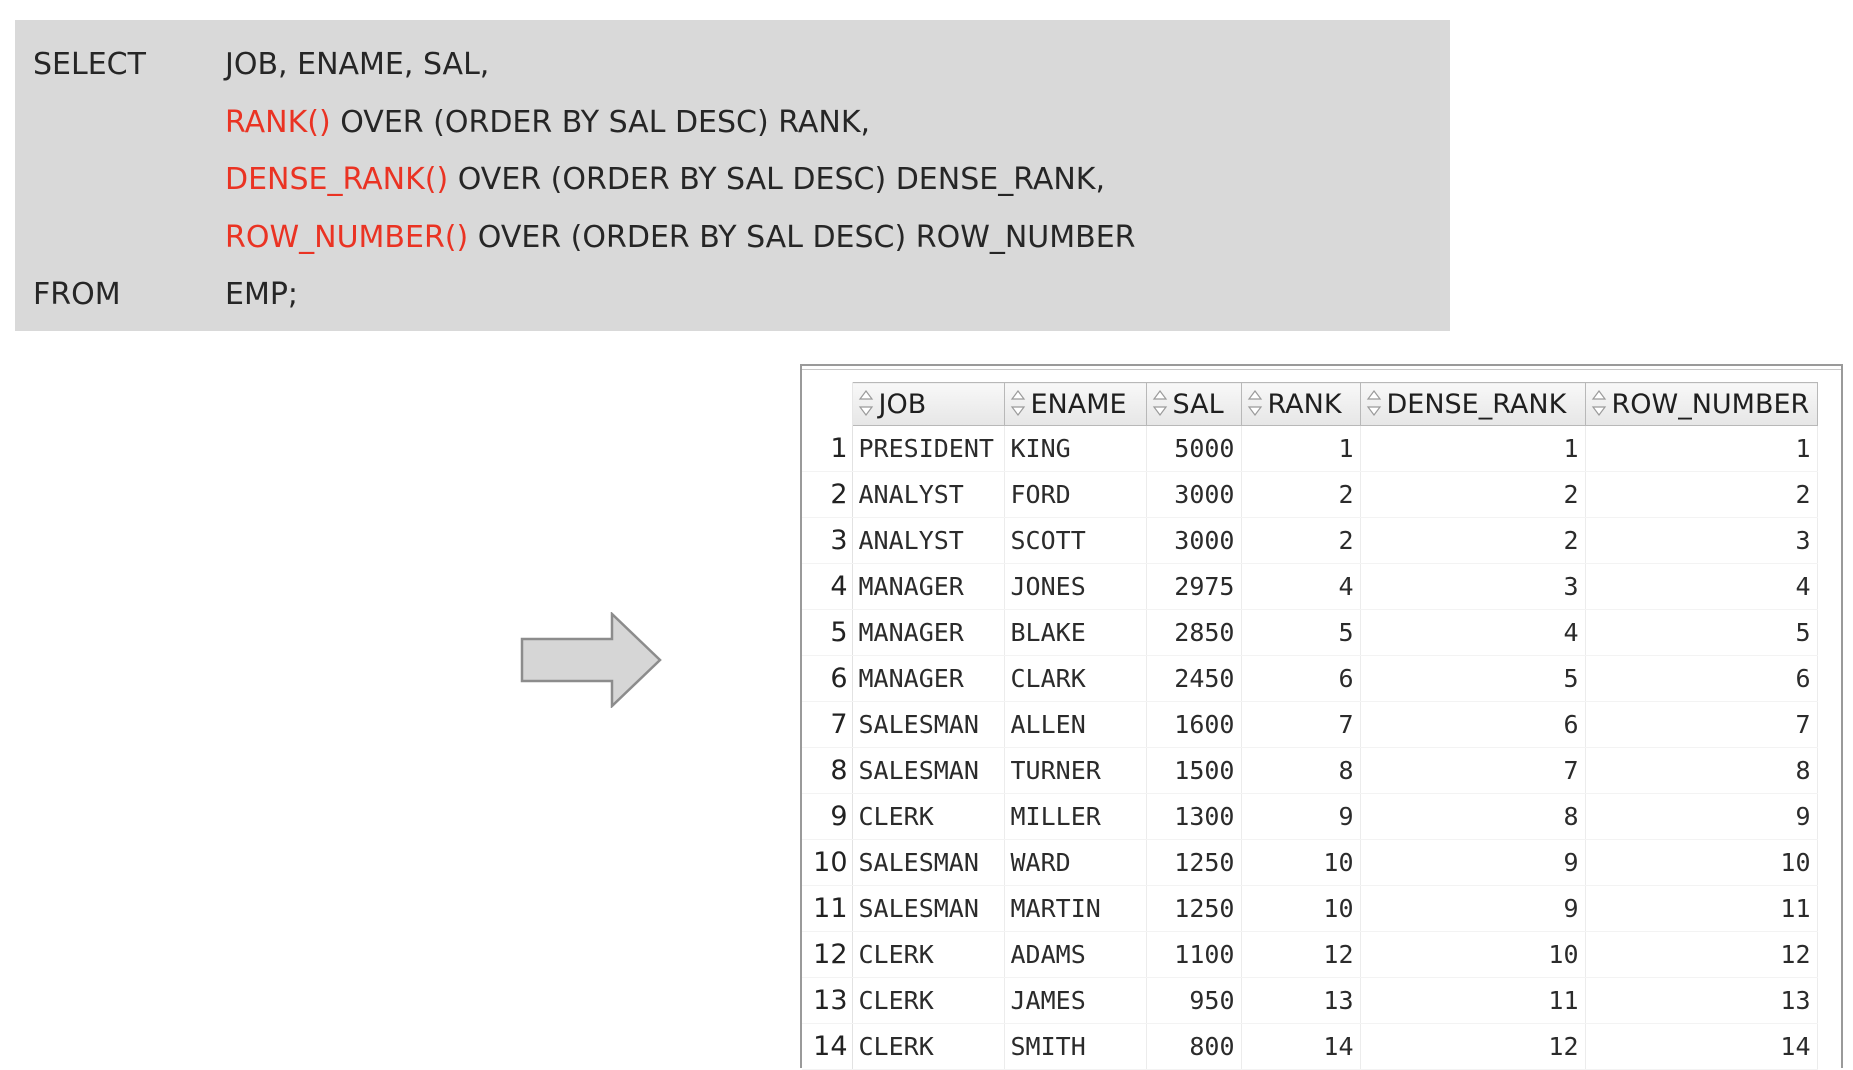 The image size is (1853, 1070). Describe the element at coordinates (1310, 862) in the screenshot. I see `table-row: 10 SALESMAN WARD 1250 10 9 10` at that location.